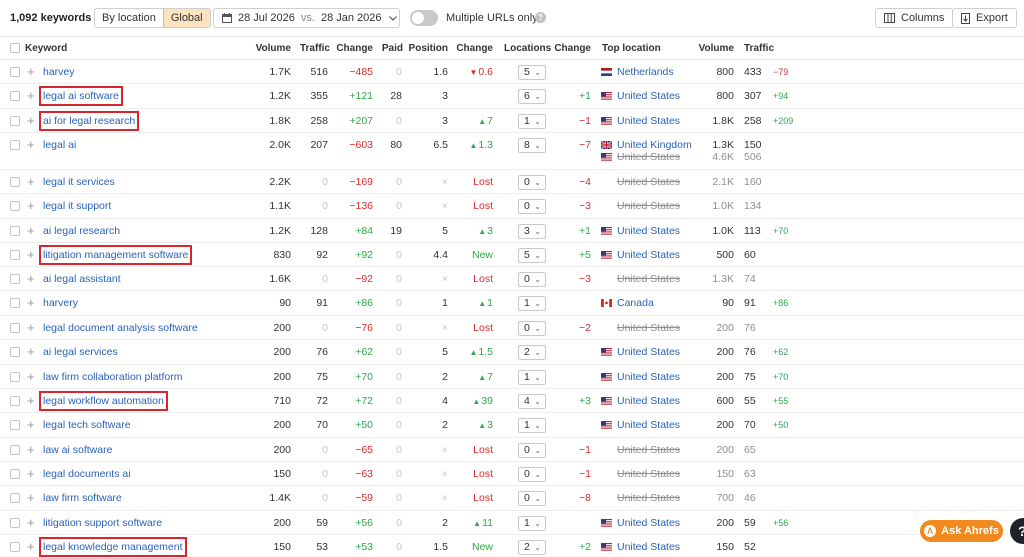  What do you see at coordinates (113, 547) in the screenshot?
I see `keyword-link: legal knowledge management` at bounding box center [113, 547].